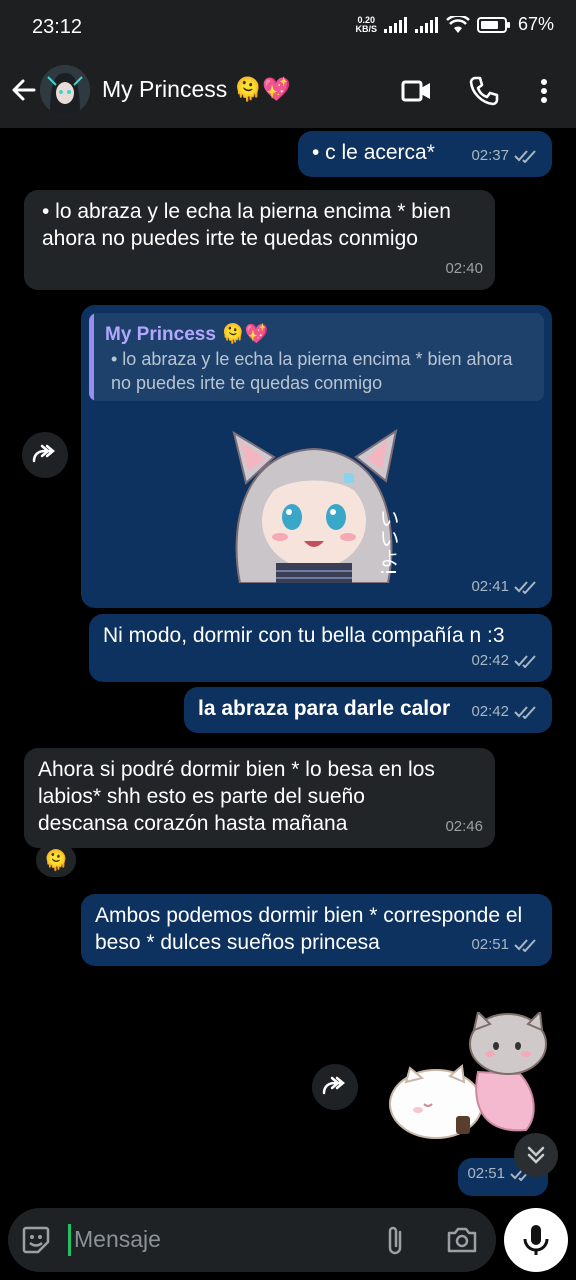 The image size is (576, 1280). What do you see at coordinates (388, 542) in the screenshot?
I see `sticker-text: いいよ!` at bounding box center [388, 542].